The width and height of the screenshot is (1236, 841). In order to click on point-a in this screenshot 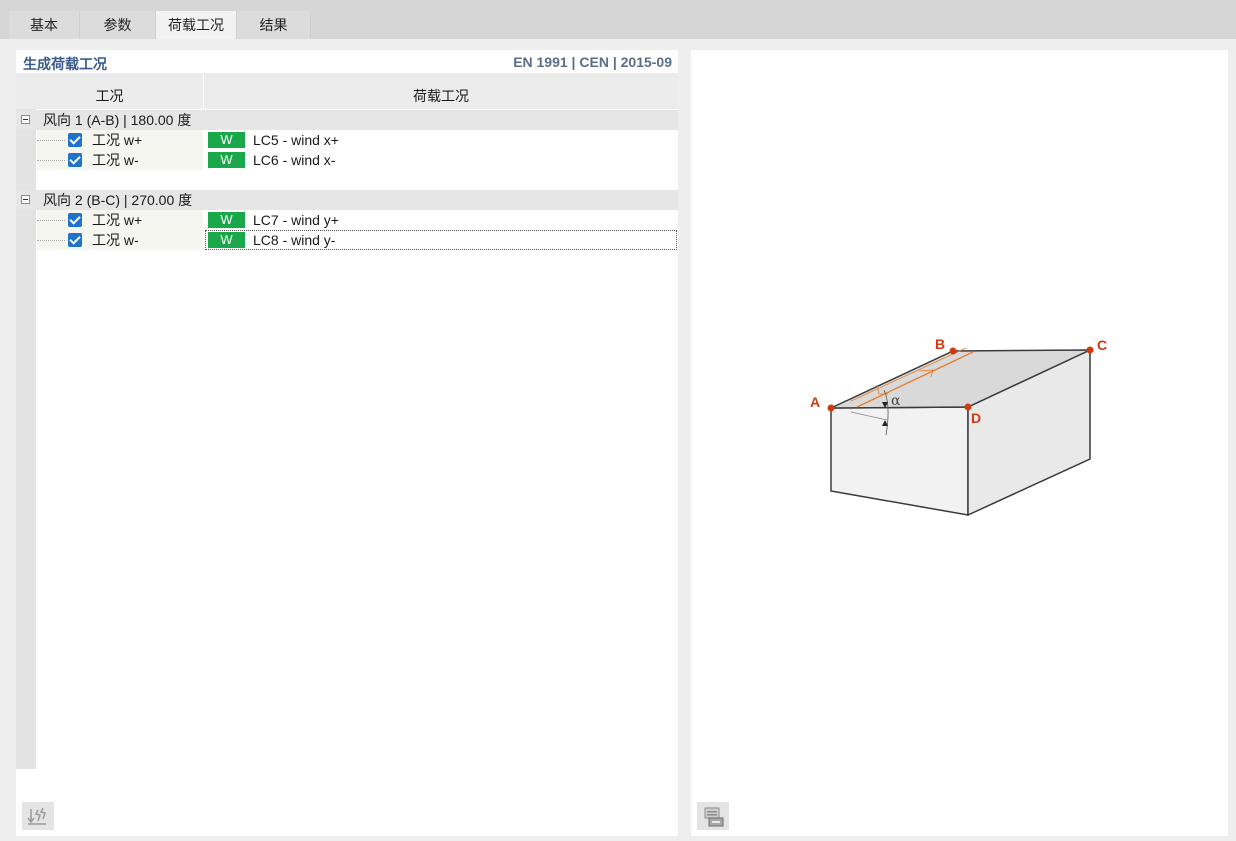, I will do `click(831, 408)`.